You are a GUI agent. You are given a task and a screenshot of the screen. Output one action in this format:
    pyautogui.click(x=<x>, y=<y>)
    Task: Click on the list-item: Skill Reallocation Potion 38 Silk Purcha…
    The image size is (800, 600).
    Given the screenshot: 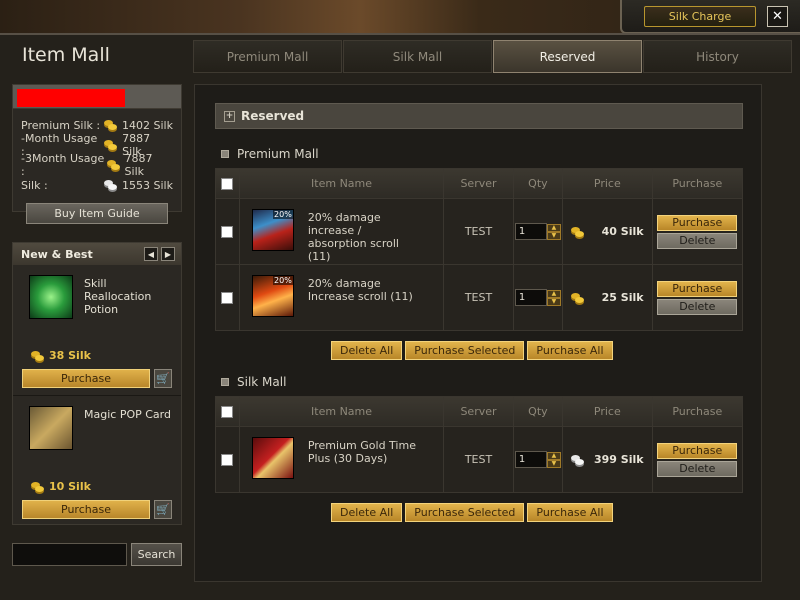 What is the action you would take?
    pyautogui.click(x=97, y=330)
    